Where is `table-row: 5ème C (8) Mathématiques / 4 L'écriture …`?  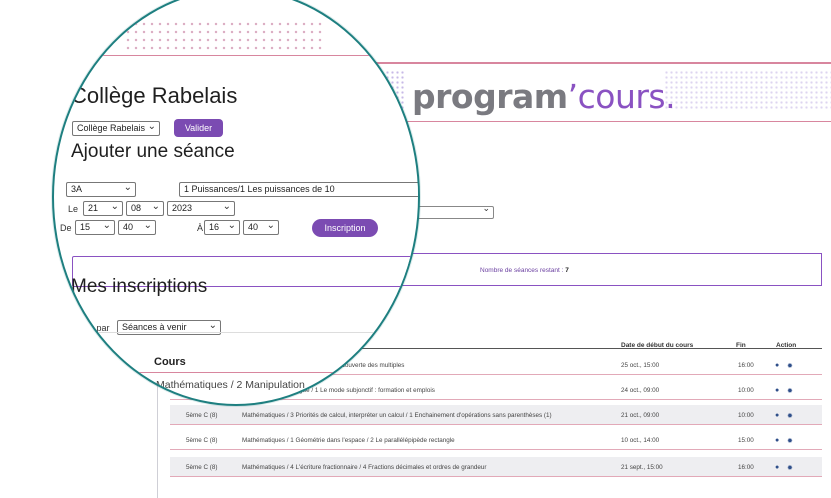
table-row: 5ème C (8) Mathématiques / 4 L'écriture … is located at coordinates (496, 467).